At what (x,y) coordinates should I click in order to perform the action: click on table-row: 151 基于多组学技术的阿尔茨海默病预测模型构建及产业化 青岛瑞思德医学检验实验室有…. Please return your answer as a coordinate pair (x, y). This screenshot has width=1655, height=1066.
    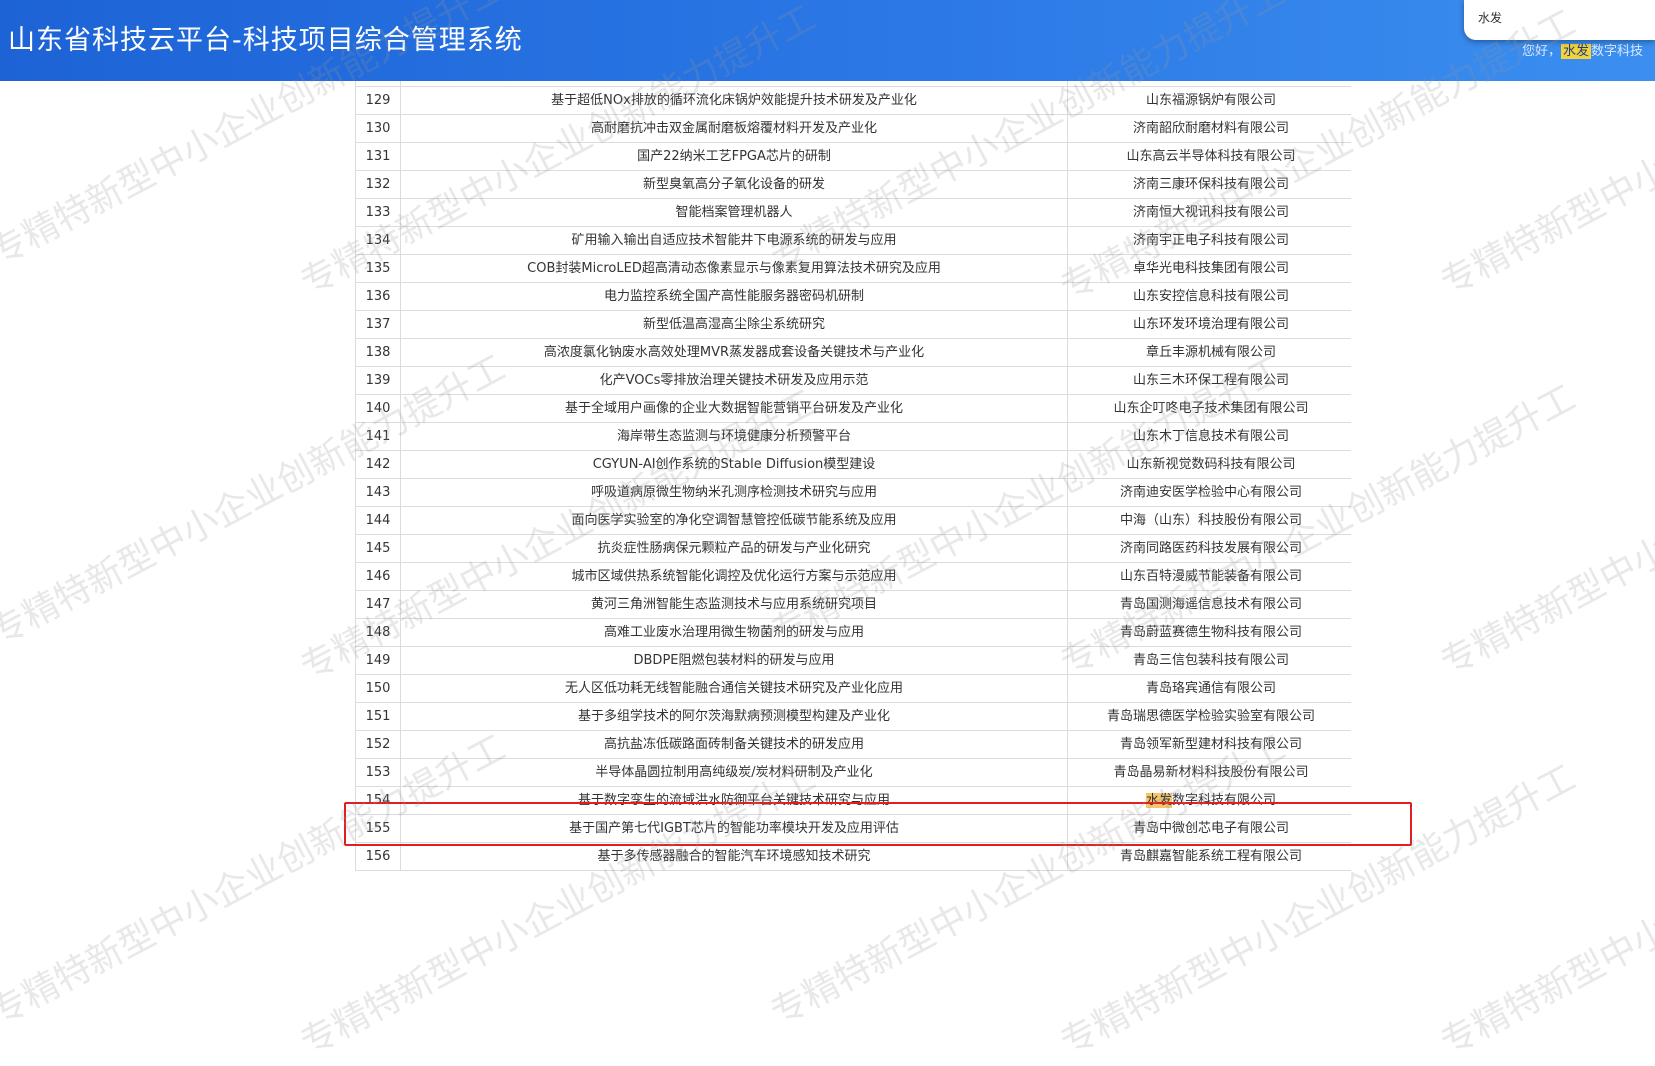
    Looking at the image, I should click on (853, 716).